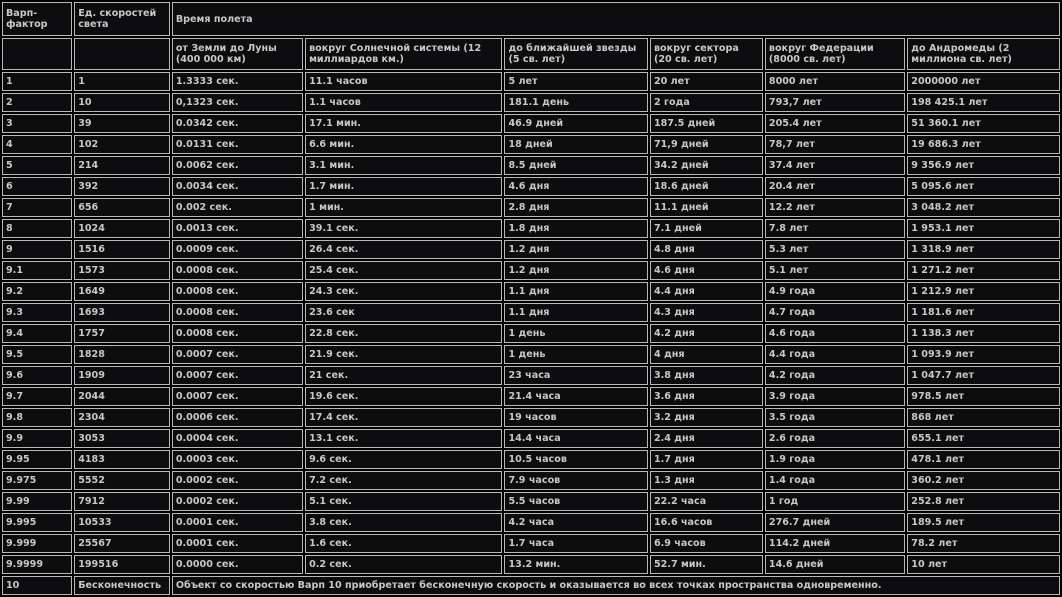 The image size is (1062, 597). I want to click on cell-federation: 12.2 лет, so click(835, 207).